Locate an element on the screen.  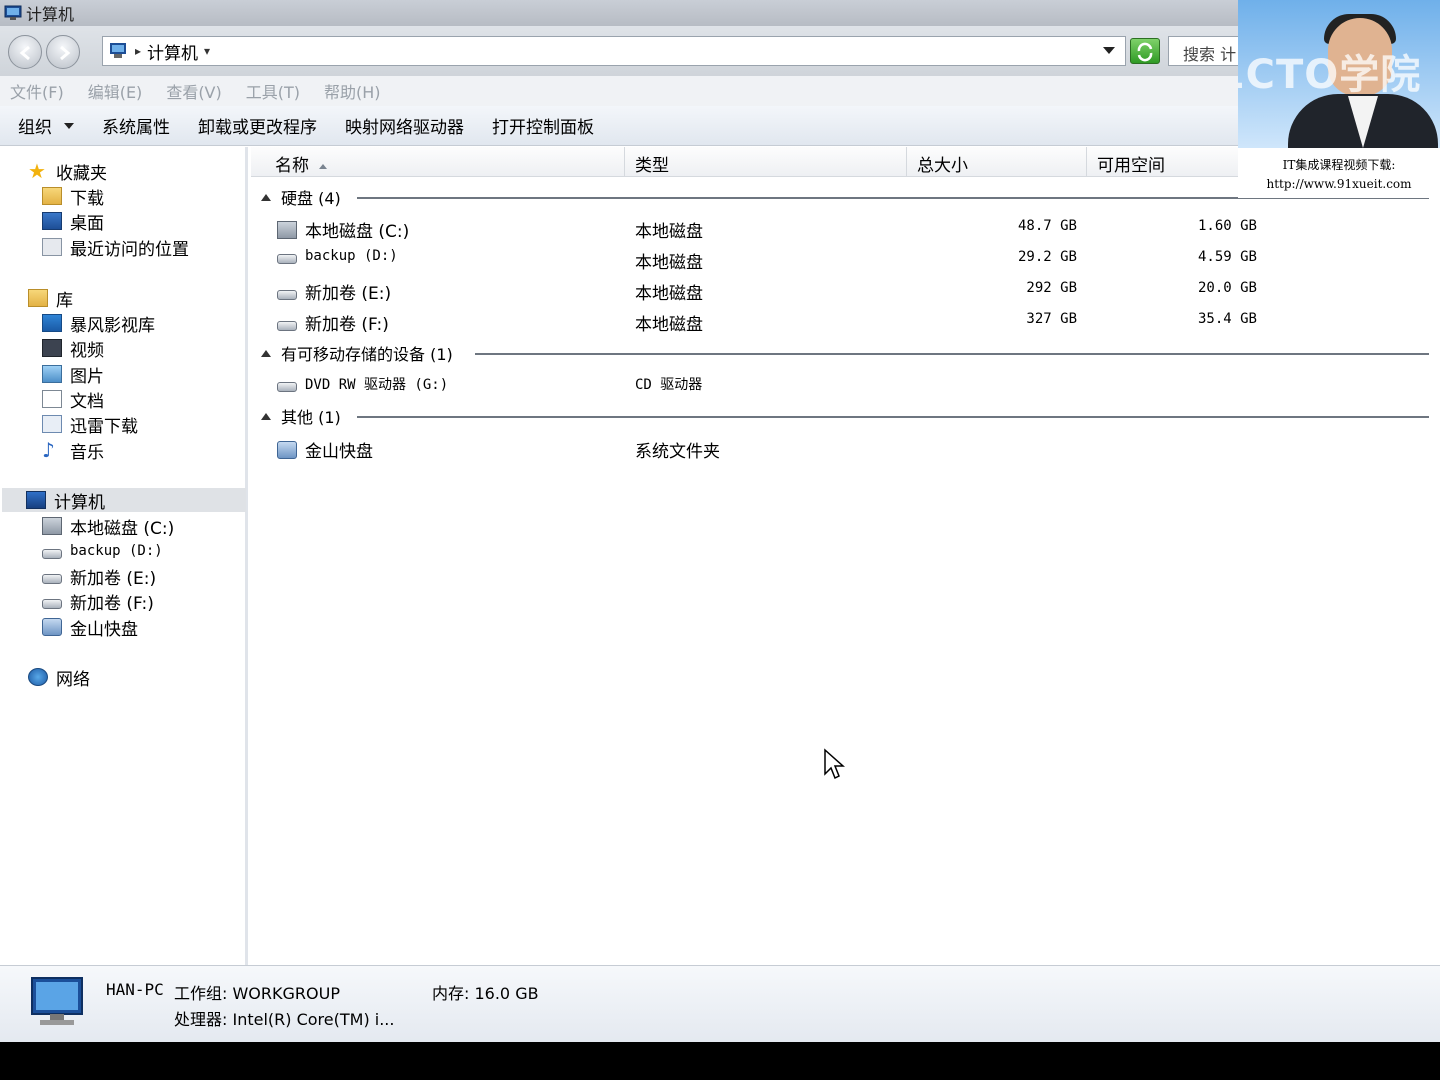
menu-view: 查看(V) is located at coordinates (193, 91).